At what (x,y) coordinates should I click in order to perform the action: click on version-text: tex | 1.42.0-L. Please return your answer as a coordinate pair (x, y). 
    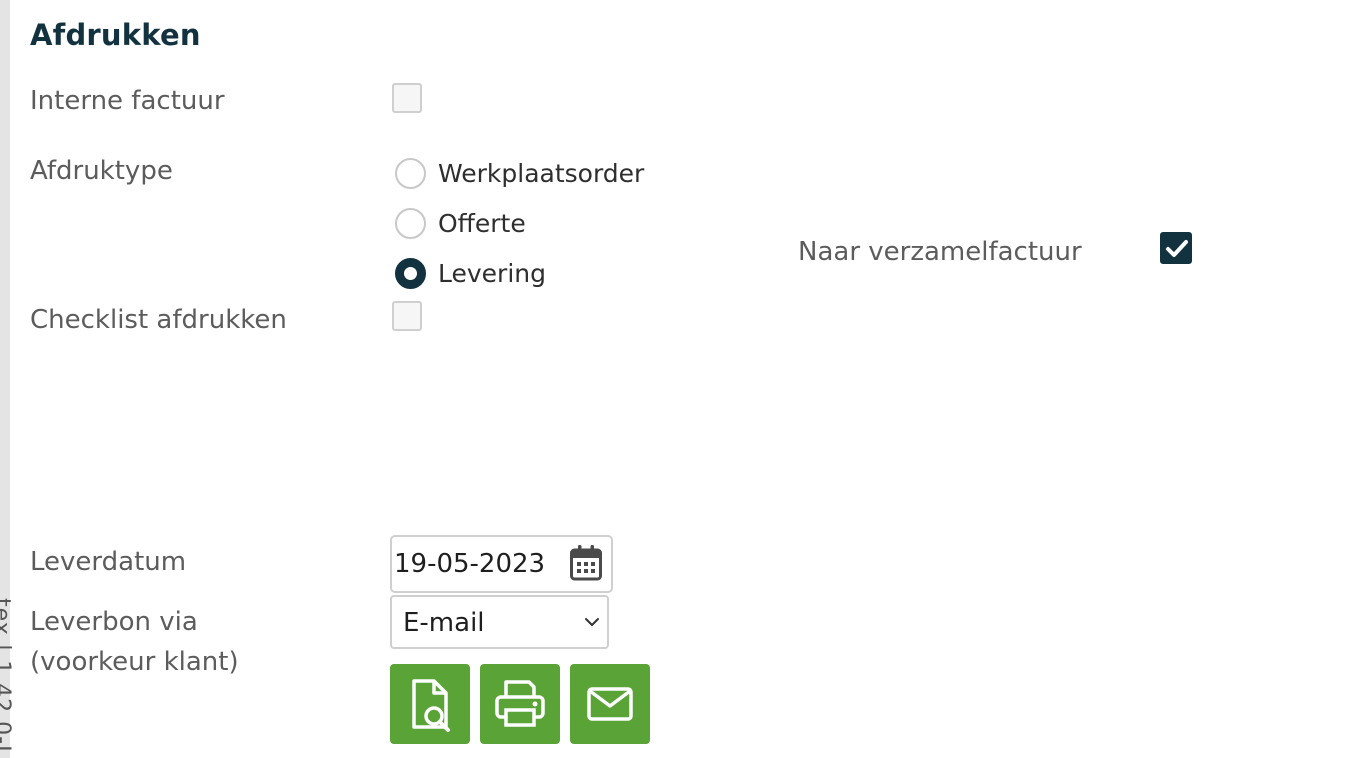
    Looking at the image, I should click on (7, 678).